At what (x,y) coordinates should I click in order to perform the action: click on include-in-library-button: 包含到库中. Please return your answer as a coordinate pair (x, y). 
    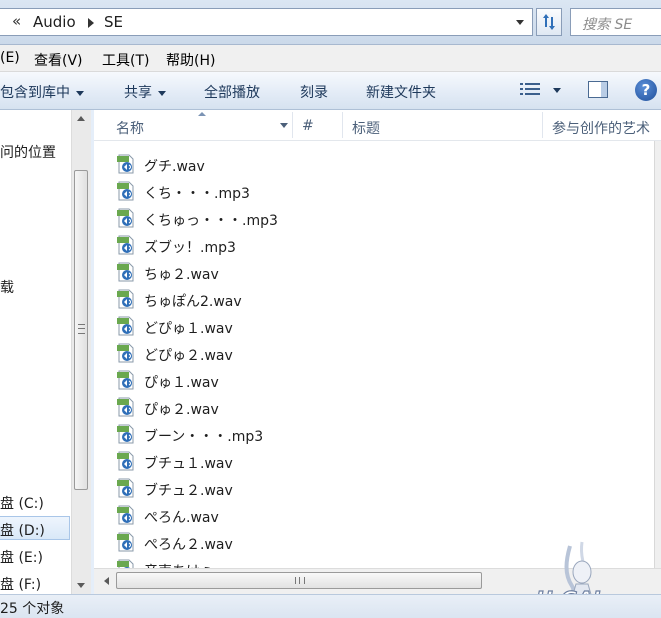
    Looking at the image, I should click on (42, 92).